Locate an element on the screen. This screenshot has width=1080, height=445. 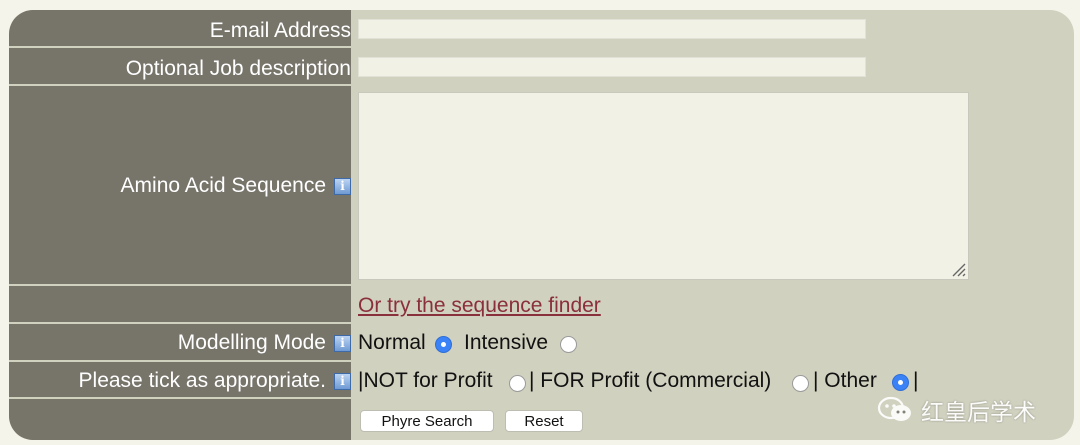
modelling-mode-label-text: Modelling Mode is located at coordinates (251, 342).